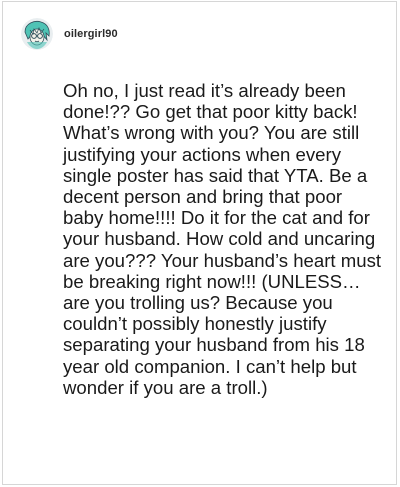  I want to click on avatar, so click(37, 34).